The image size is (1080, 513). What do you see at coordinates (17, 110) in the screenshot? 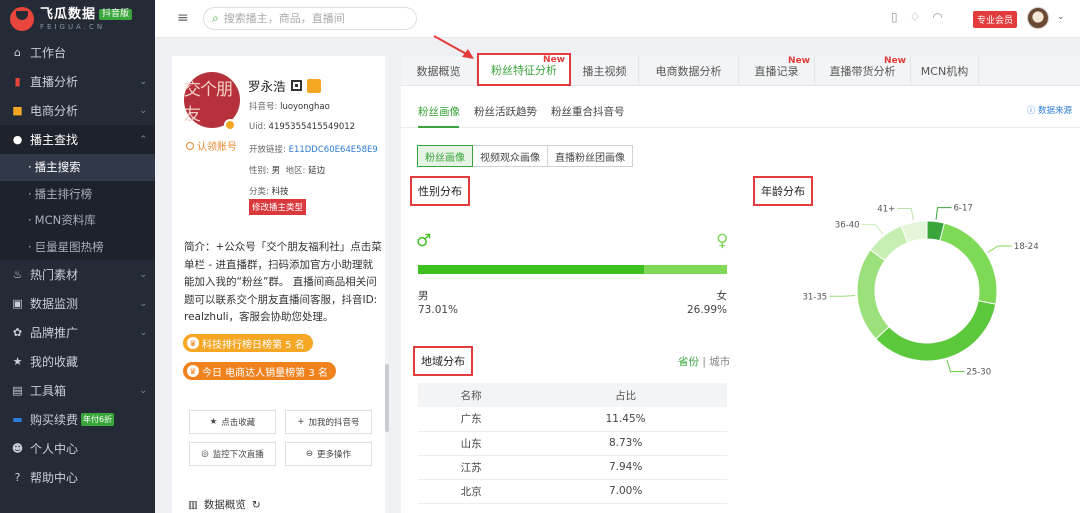
I see `shopping-bag-icon: ■` at bounding box center [17, 110].